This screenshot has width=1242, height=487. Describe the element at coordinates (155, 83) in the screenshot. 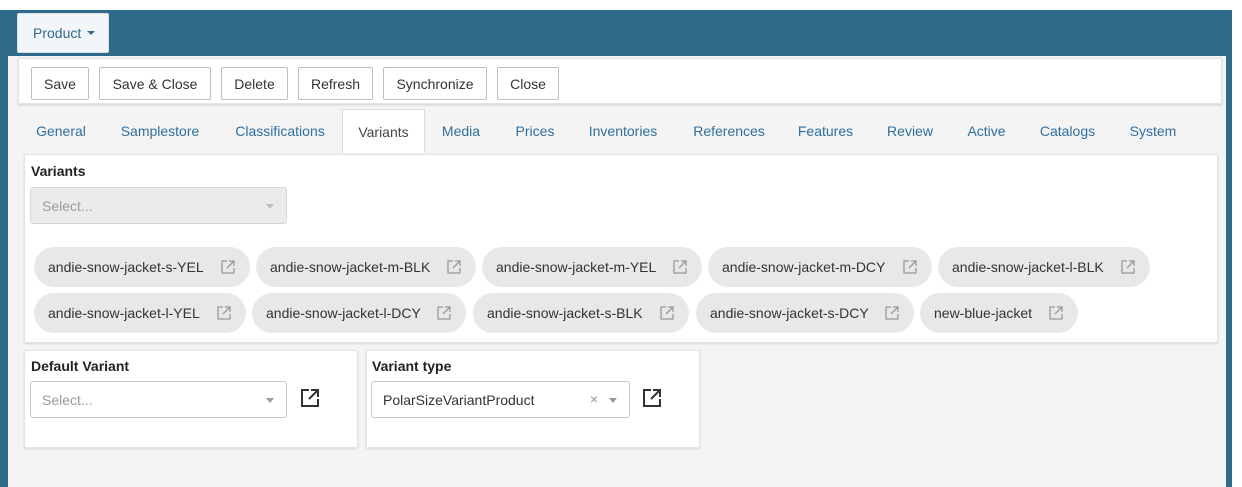

I see `save-close-button: Save & Close` at that location.